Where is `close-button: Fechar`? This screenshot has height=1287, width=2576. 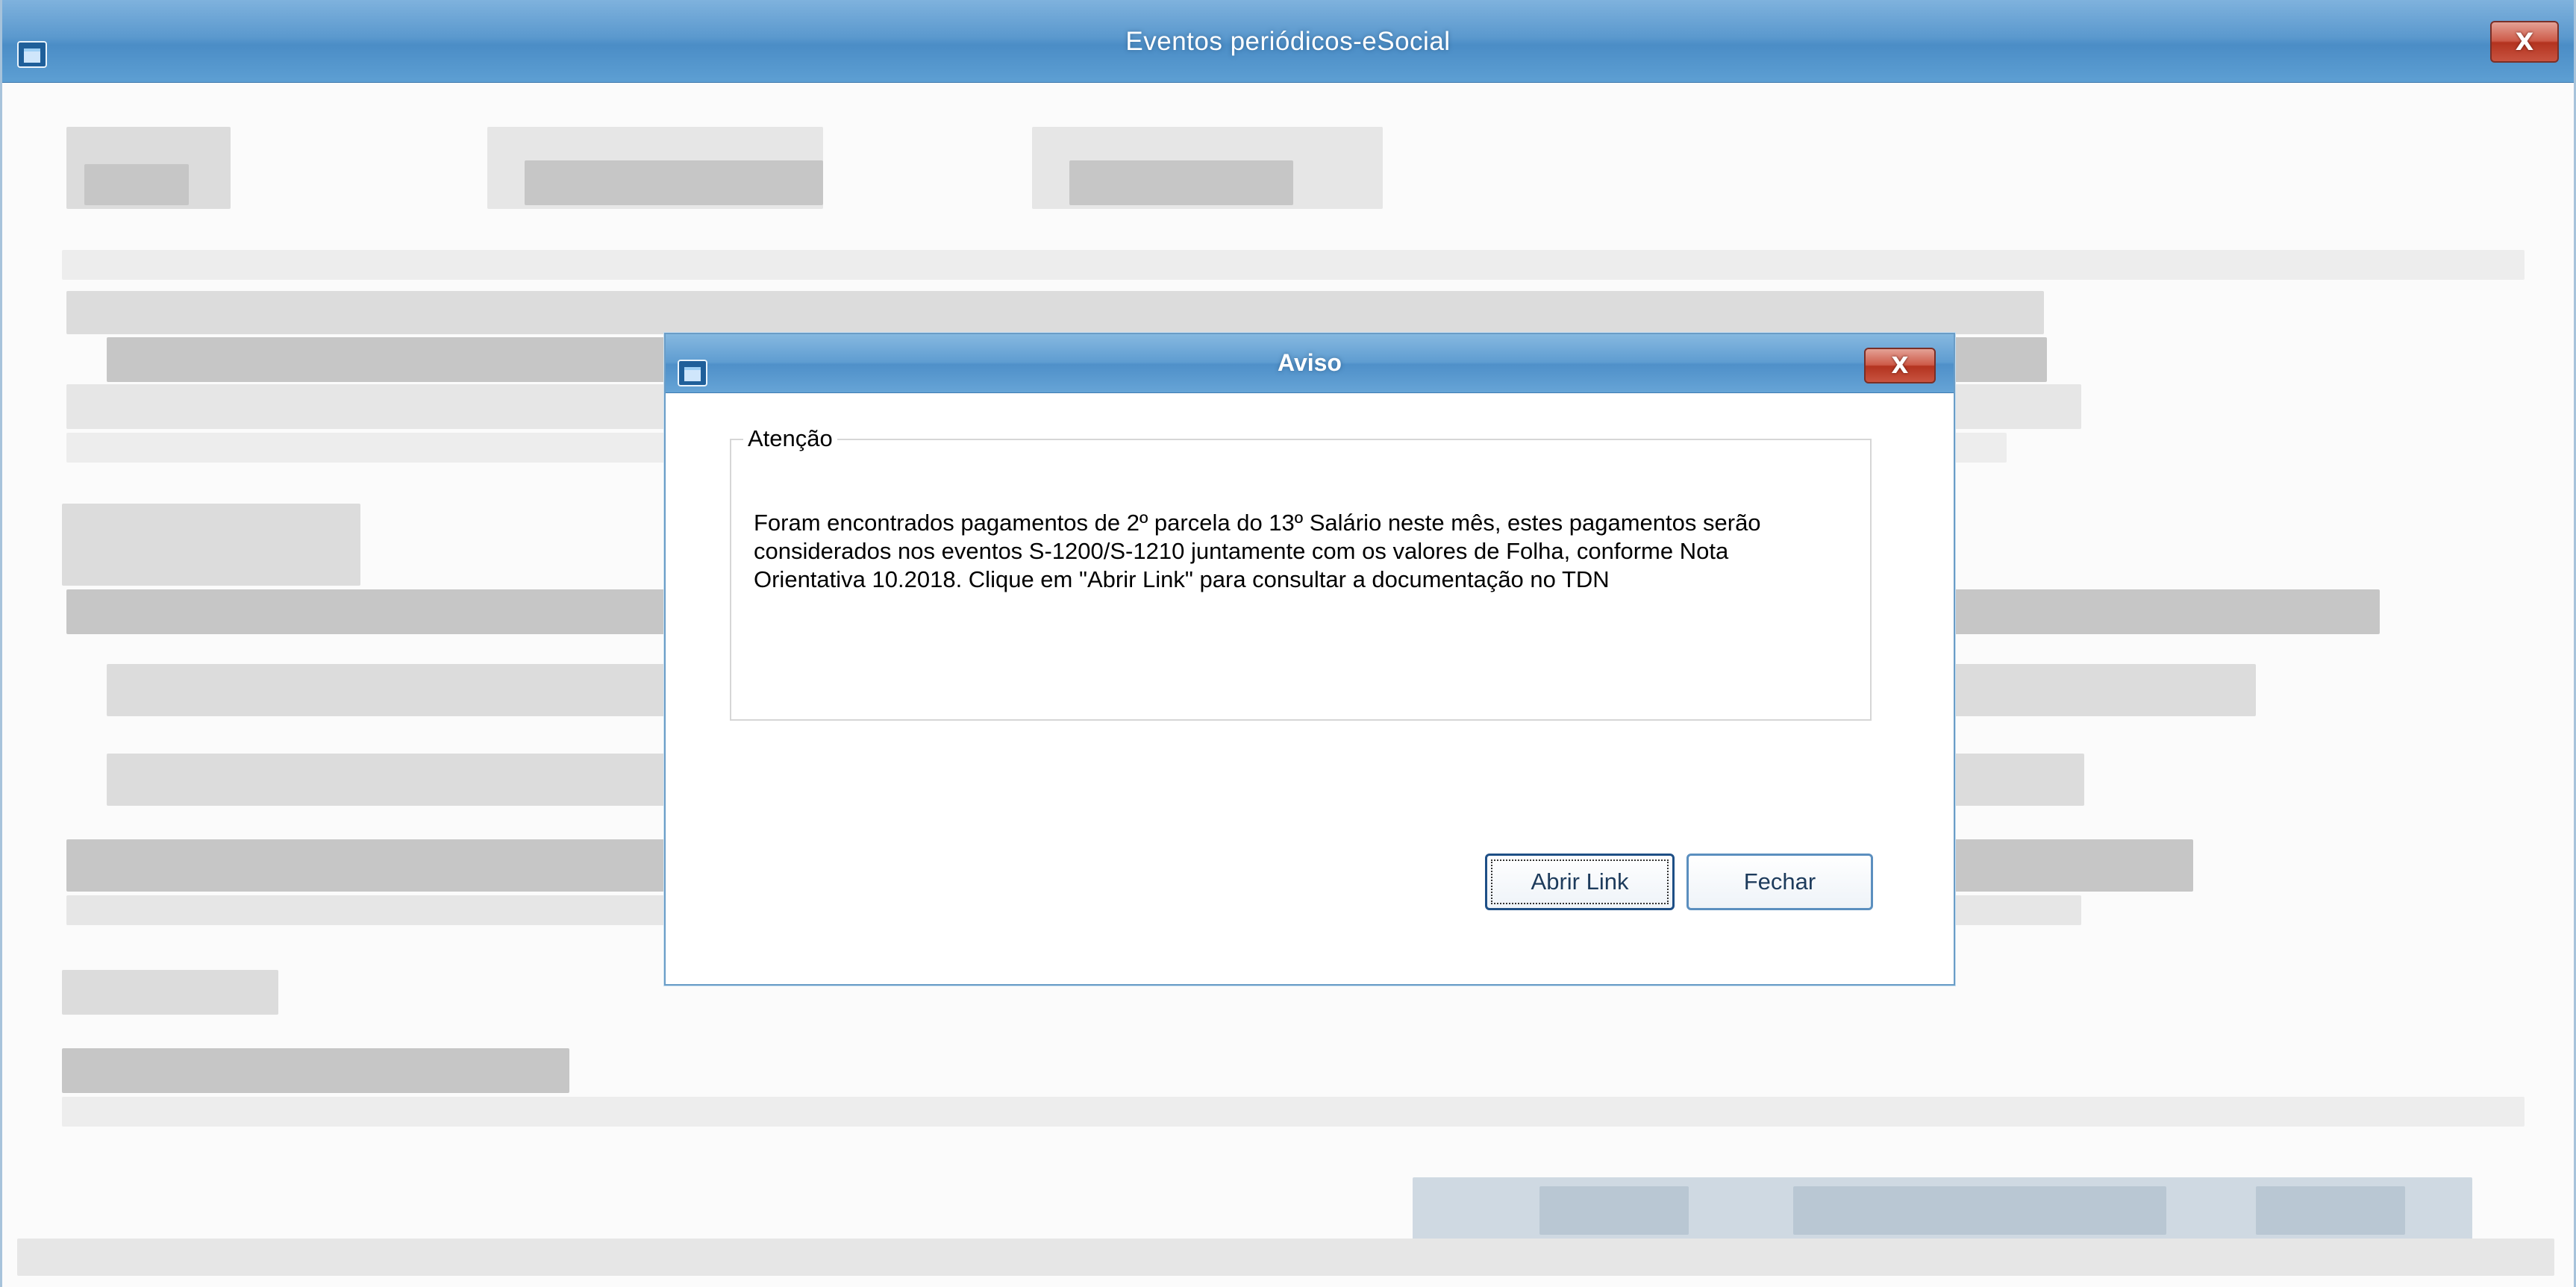 close-button: Fechar is located at coordinates (1779, 882).